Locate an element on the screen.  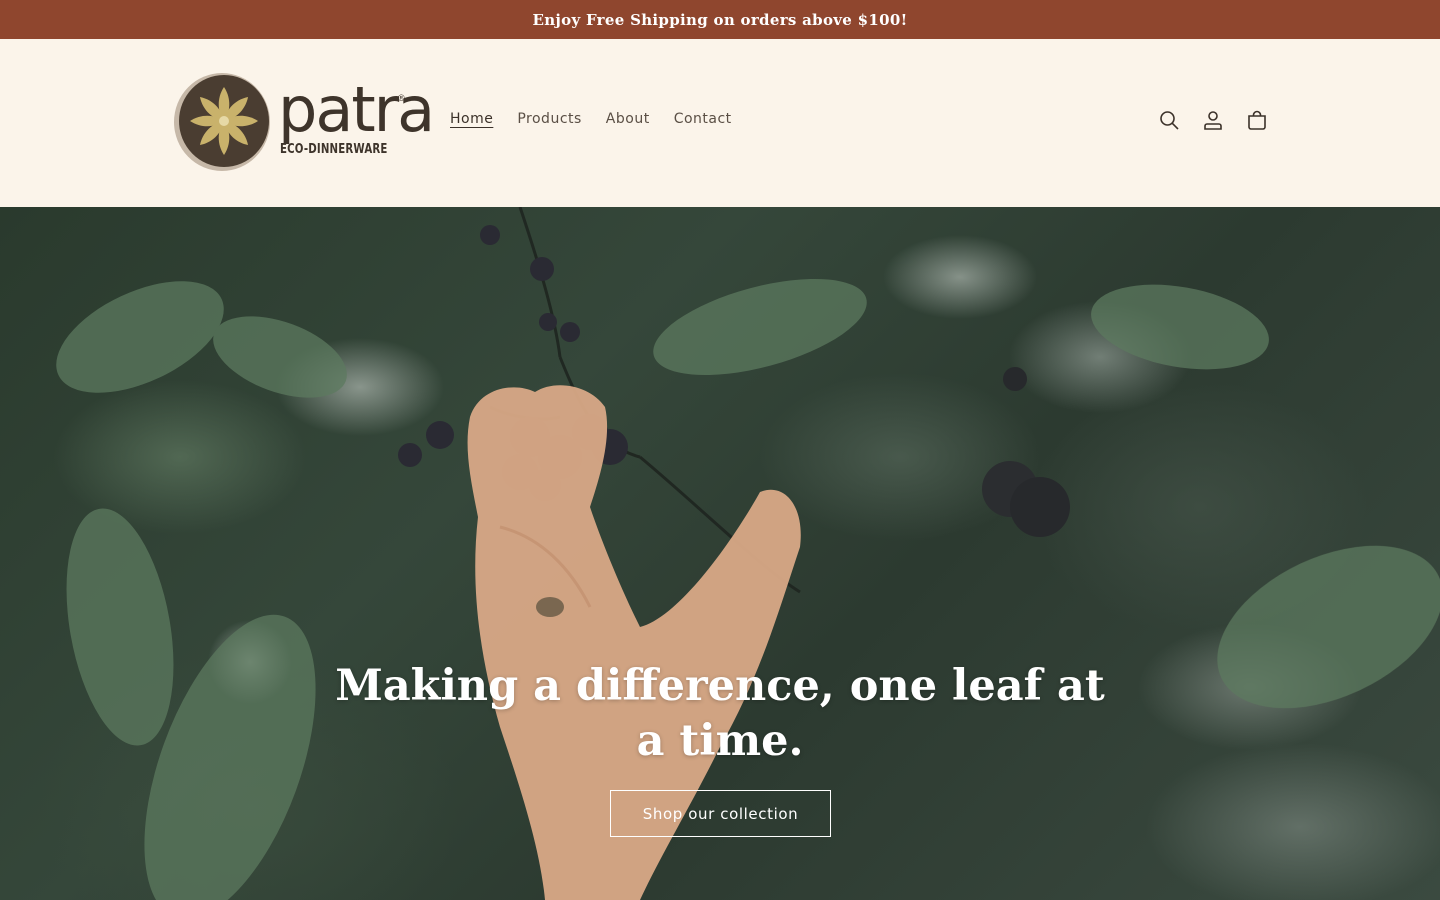
nav-contact: Contact is located at coordinates (703, 120).